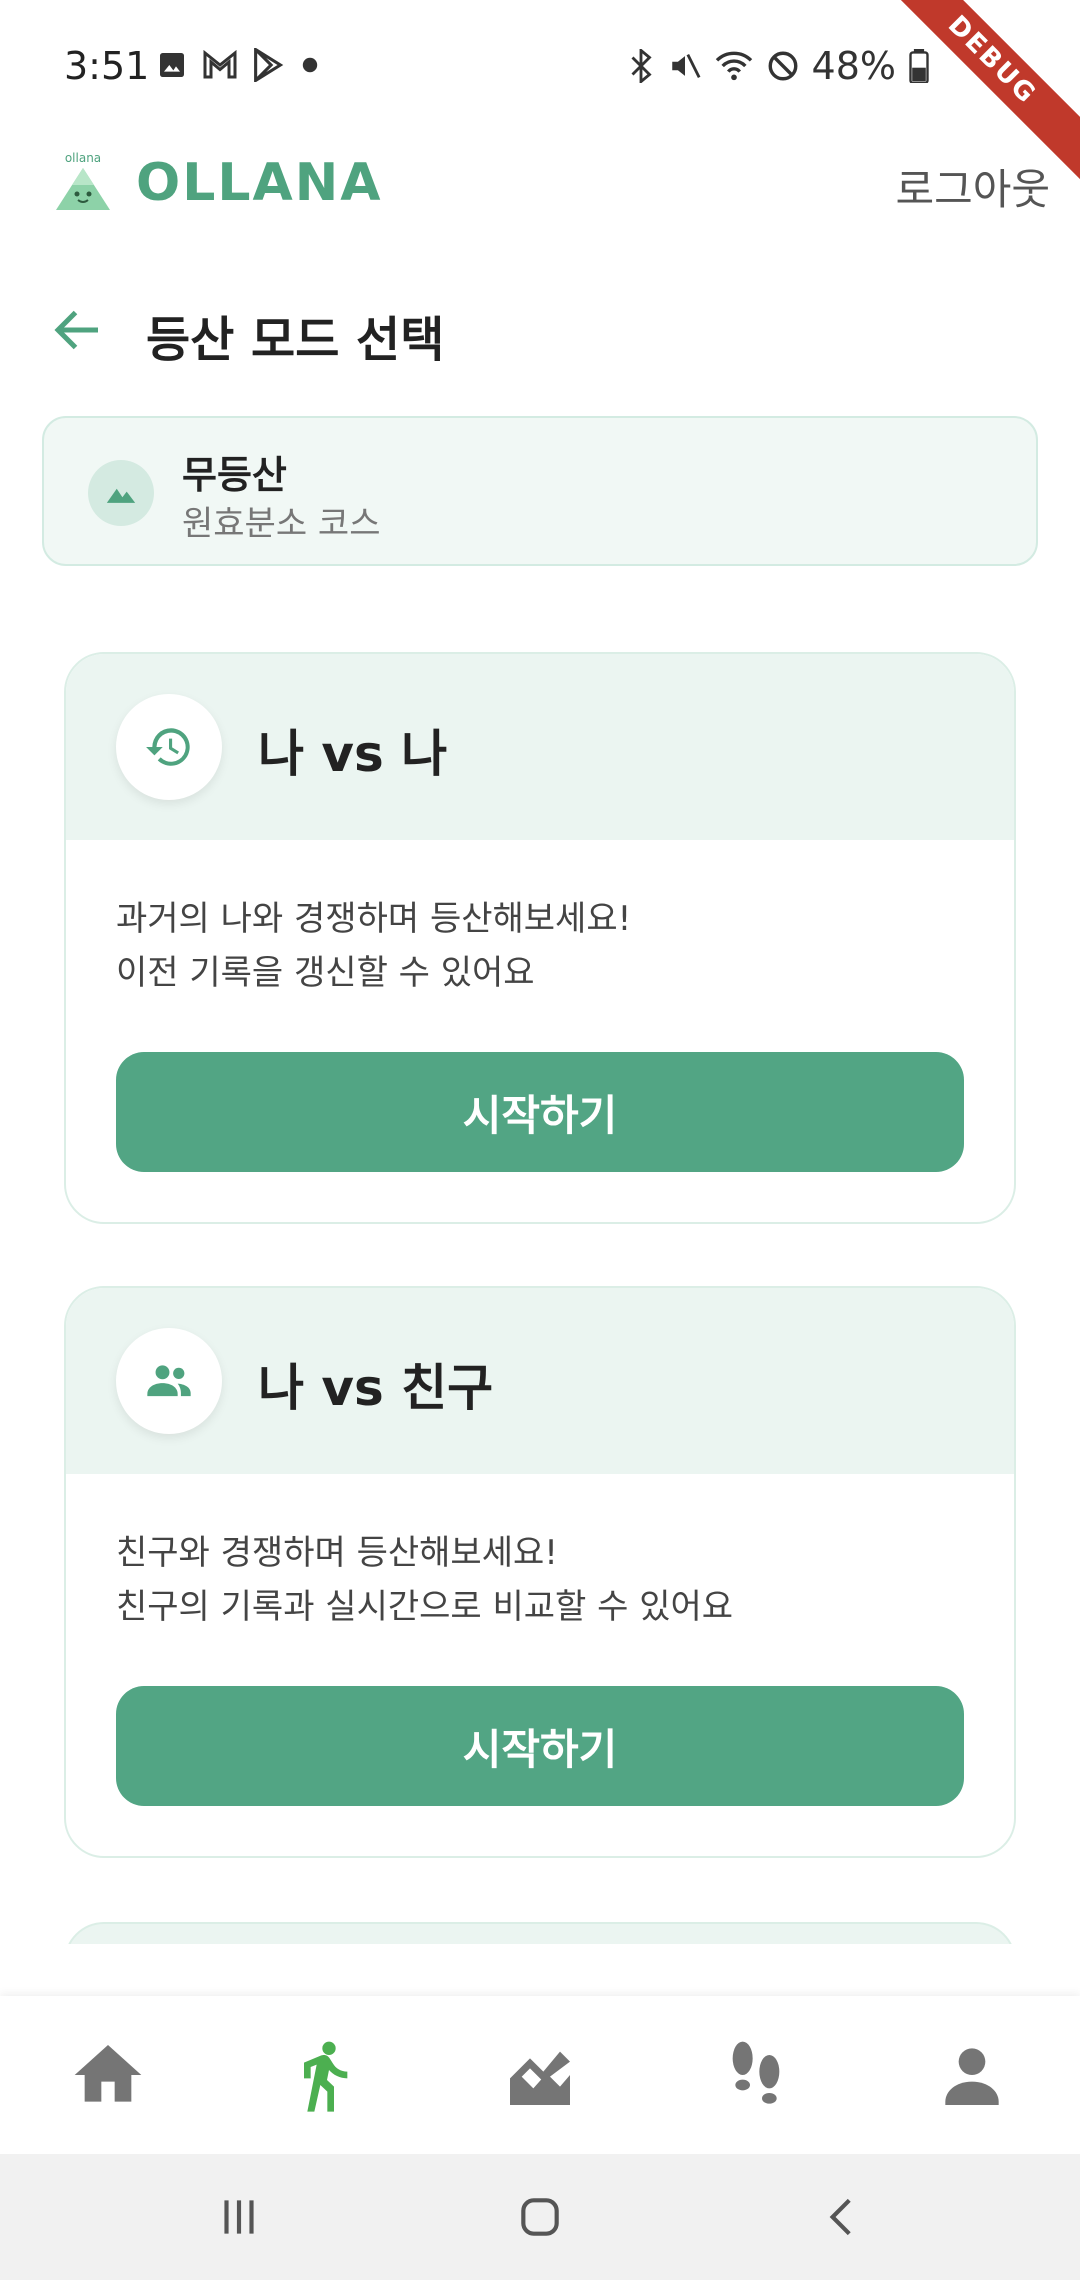 The height and width of the screenshot is (2280, 1080). What do you see at coordinates (172, 65) in the screenshot?
I see `image-icon` at bounding box center [172, 65].